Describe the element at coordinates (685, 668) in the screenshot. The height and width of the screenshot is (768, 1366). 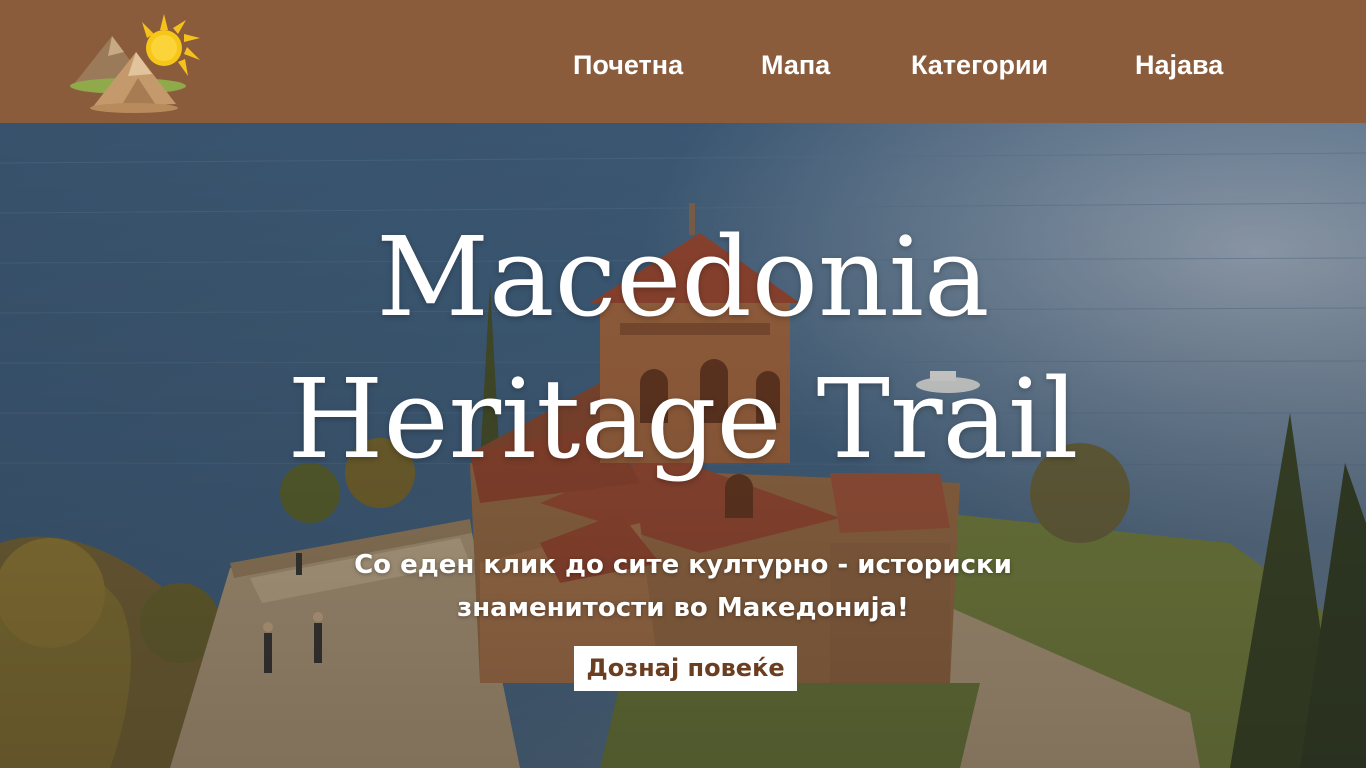
I see `learn-more-button: Дознај повеќе` at that location.